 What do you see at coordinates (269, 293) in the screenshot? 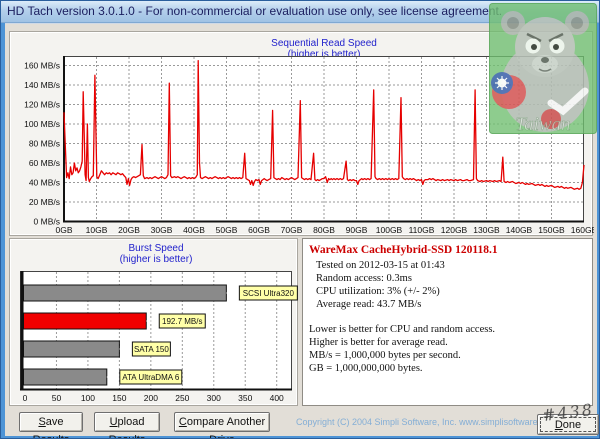
I see `burst-bar-label: SCSI Ultra320` at bounding box center [269, 293].